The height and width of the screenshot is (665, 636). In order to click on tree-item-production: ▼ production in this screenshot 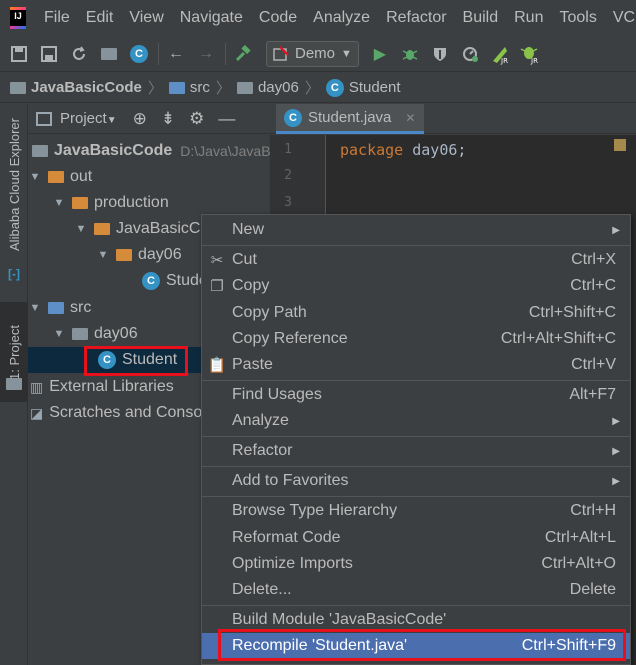, I will do `click(149, 203)`.